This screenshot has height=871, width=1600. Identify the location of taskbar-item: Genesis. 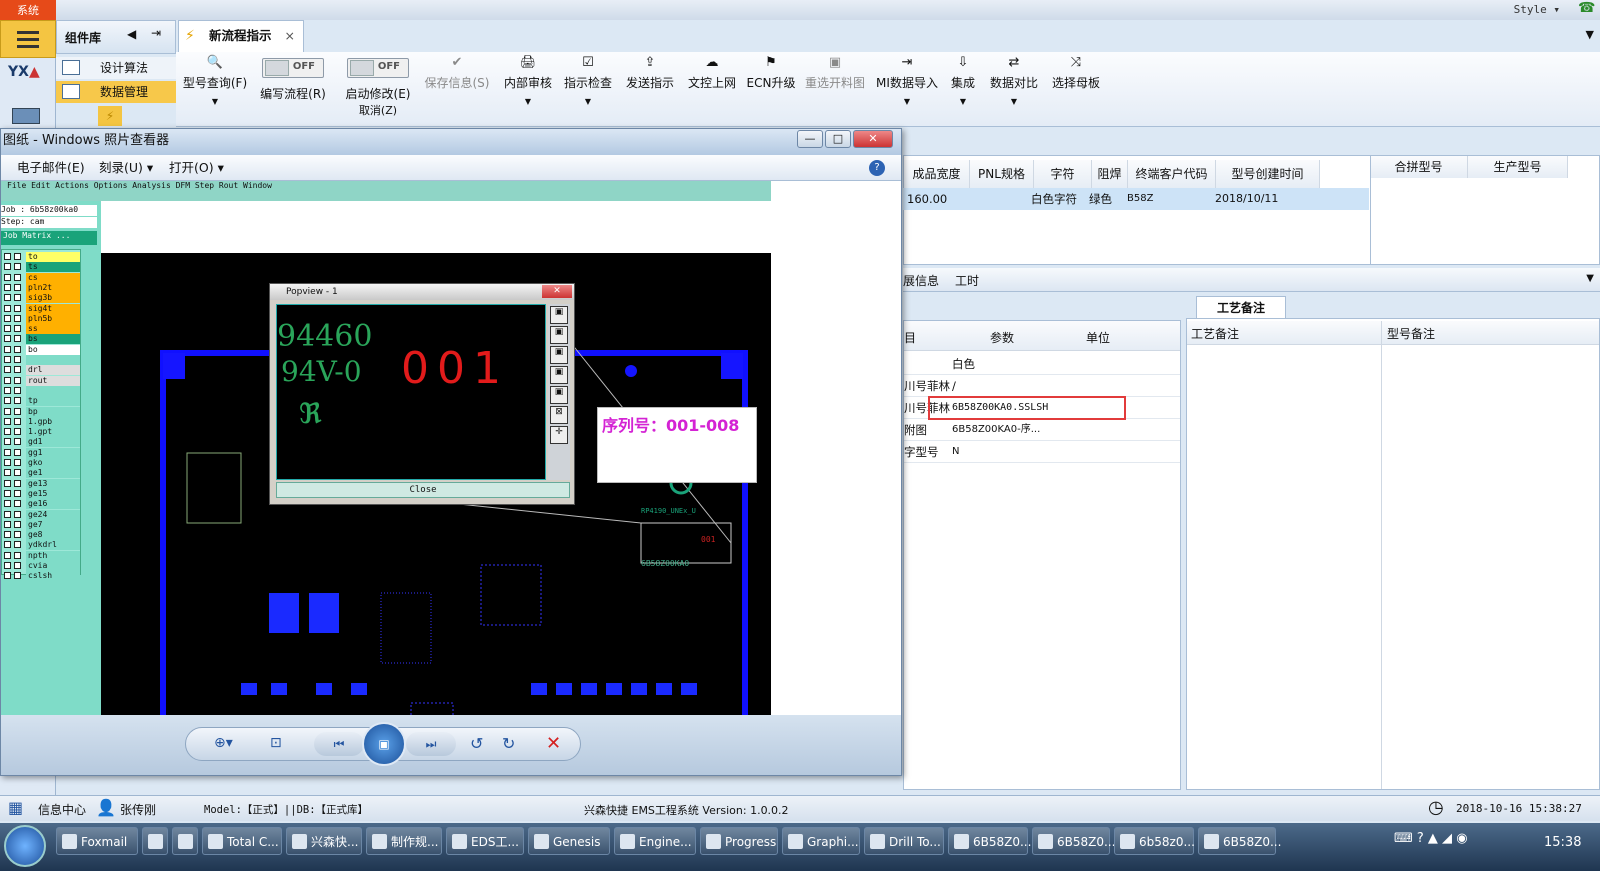
(569, 841).